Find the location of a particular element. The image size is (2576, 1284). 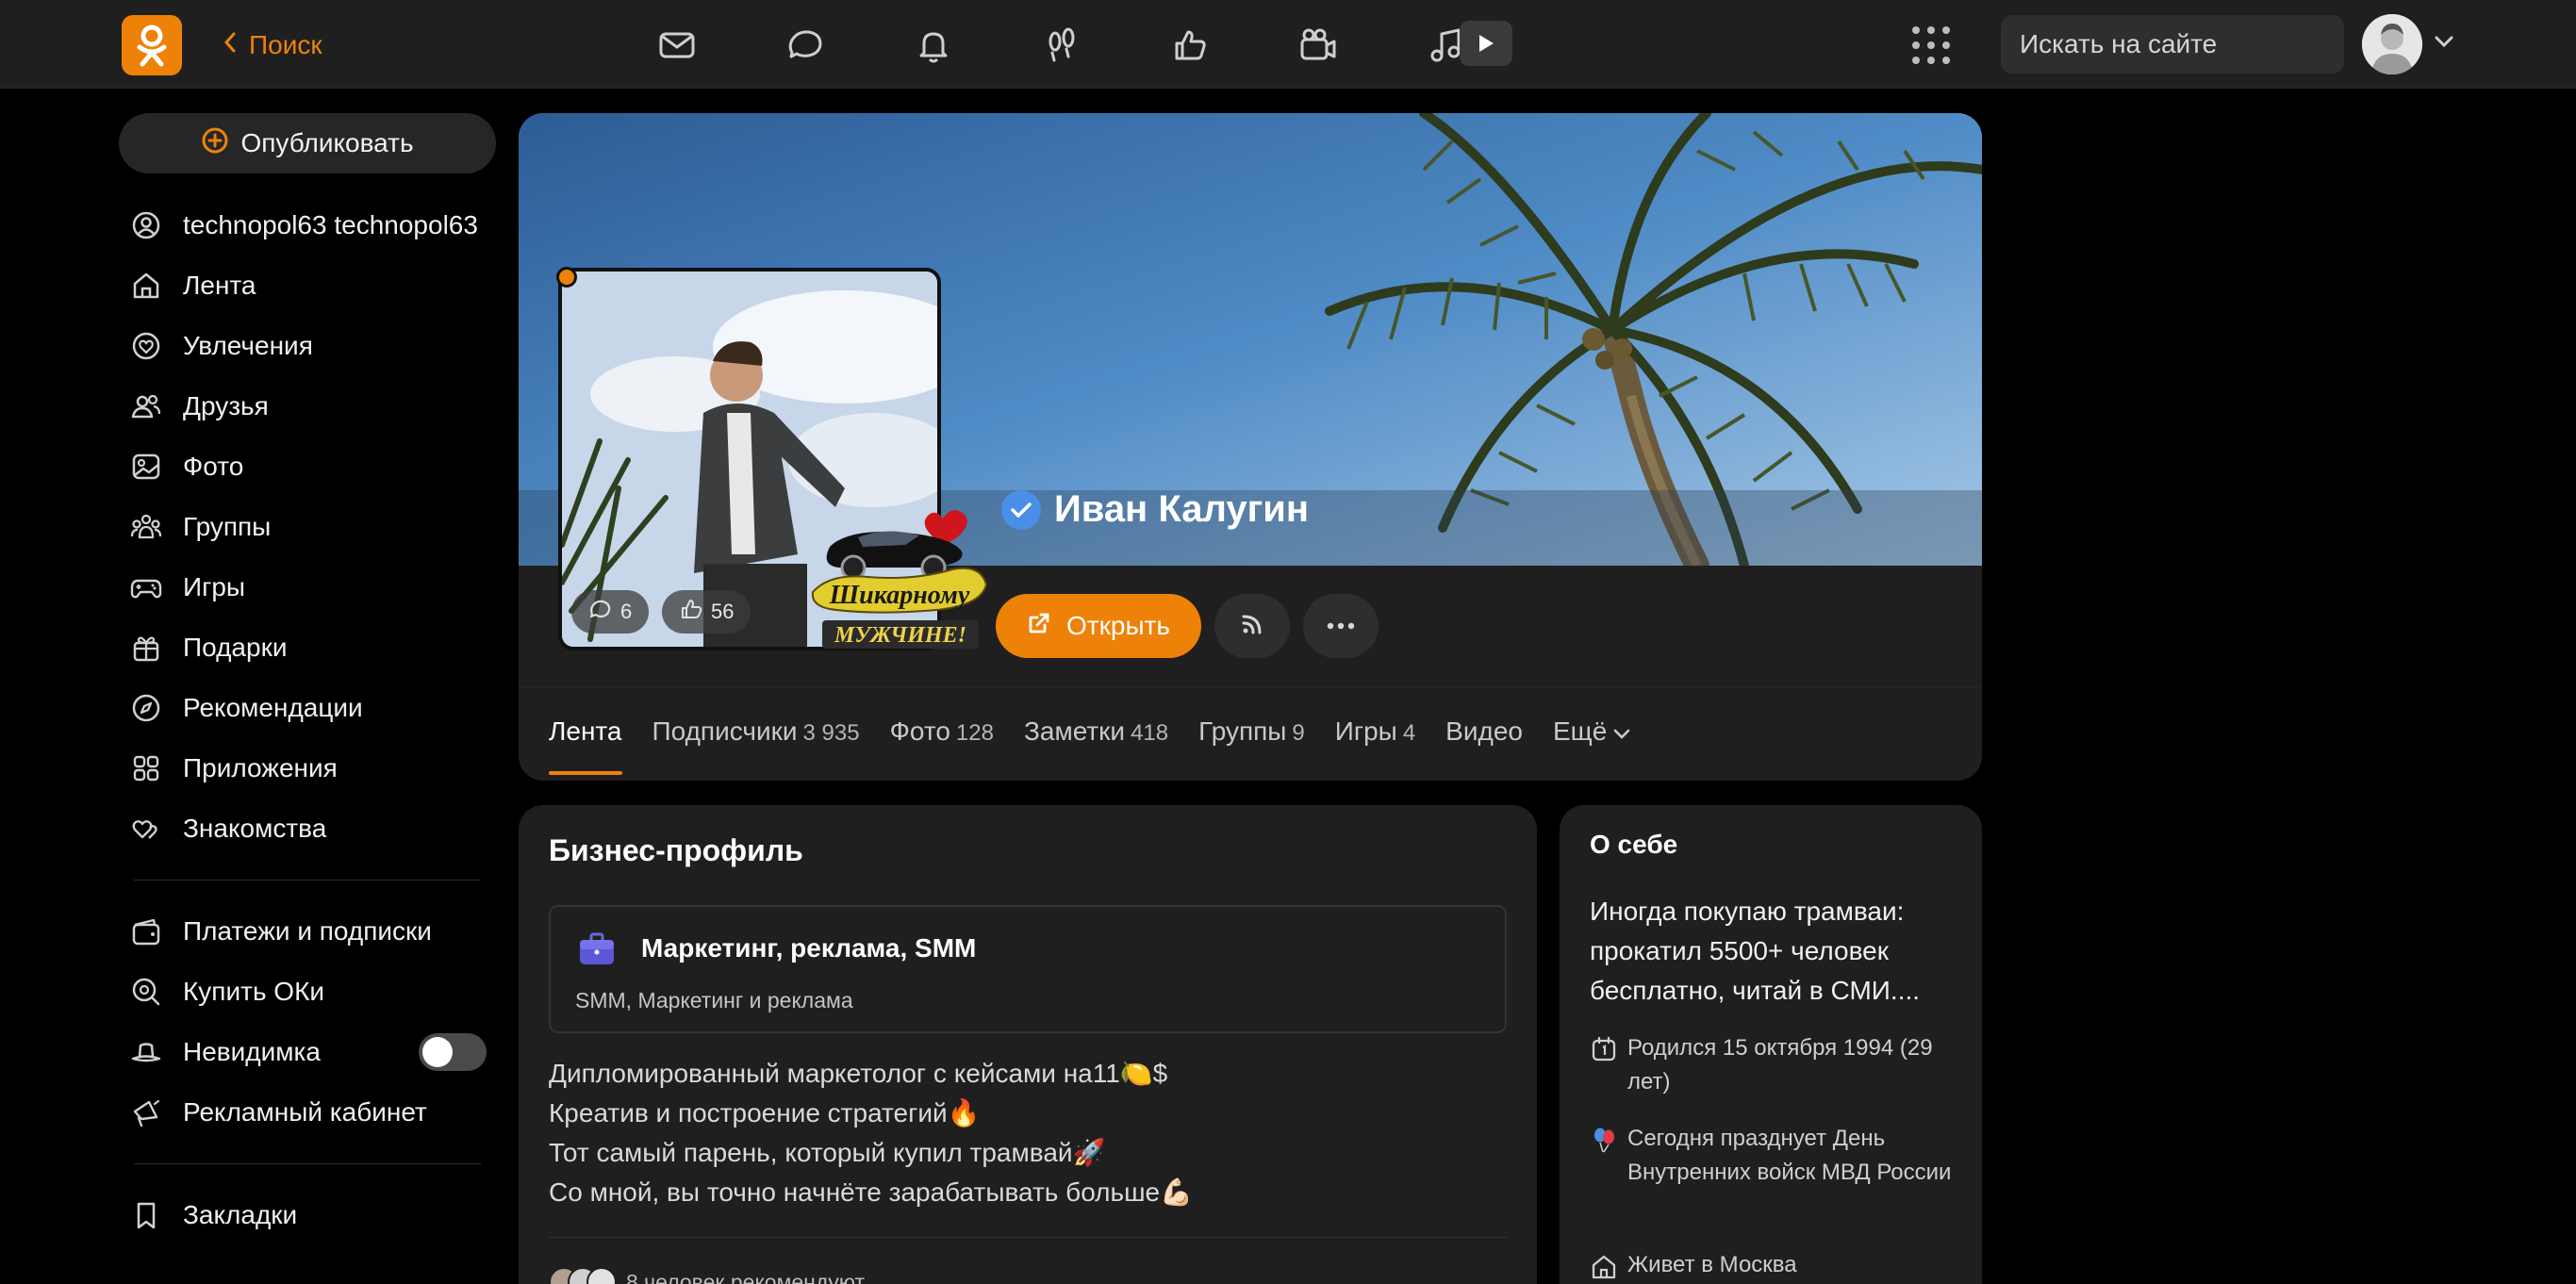

open-button: Открыть is located at coordinates (1098, 626).